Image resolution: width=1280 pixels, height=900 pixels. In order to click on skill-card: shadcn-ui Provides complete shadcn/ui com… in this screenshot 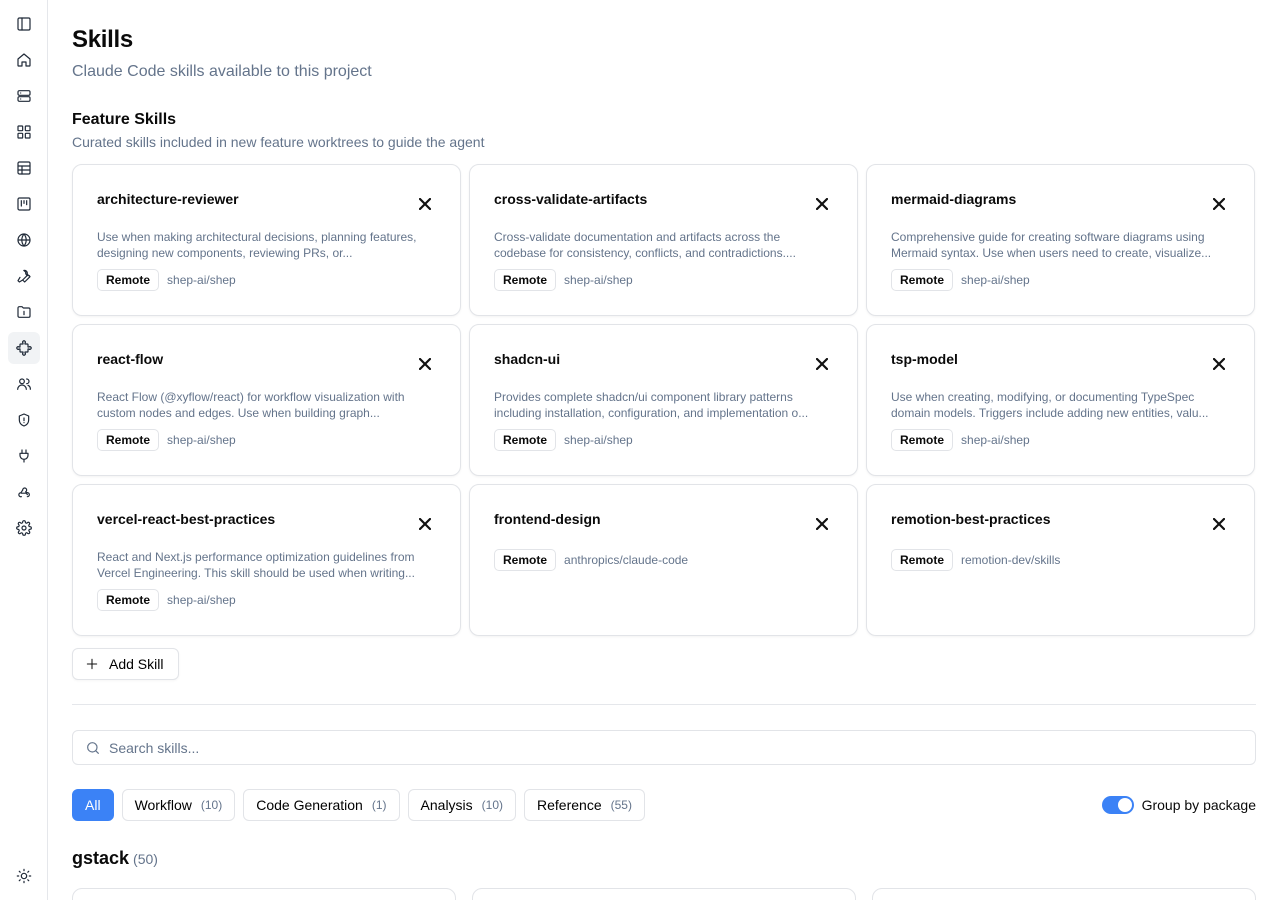, I will do `click(663, 400)`.